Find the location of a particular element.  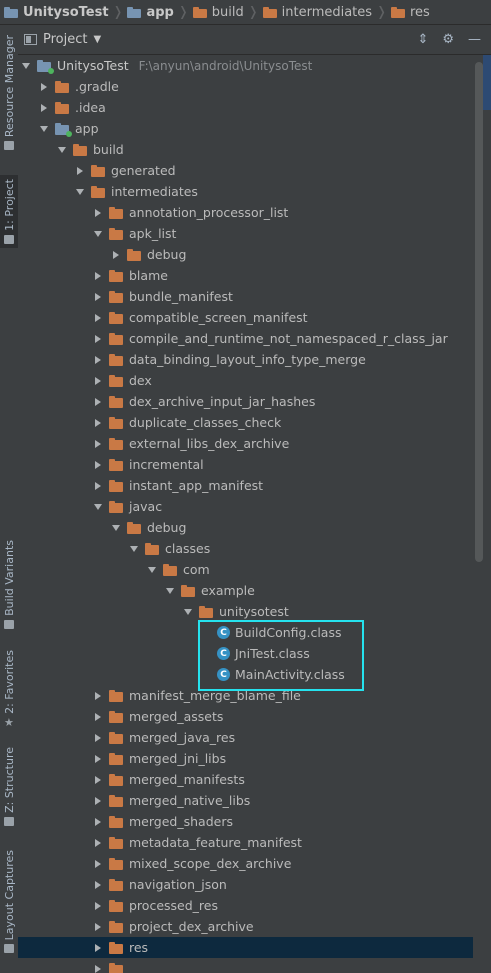

tree-node-intermediates: intermediates is located at coordinates (245, 191).